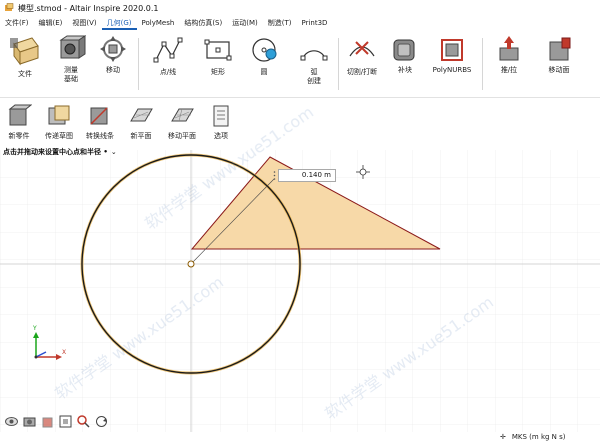 This screenshot has height=443, width=600. I want to click on title-bar: 模型.stmod - Altair Inspire 2020.0.1, so click(300, 8).